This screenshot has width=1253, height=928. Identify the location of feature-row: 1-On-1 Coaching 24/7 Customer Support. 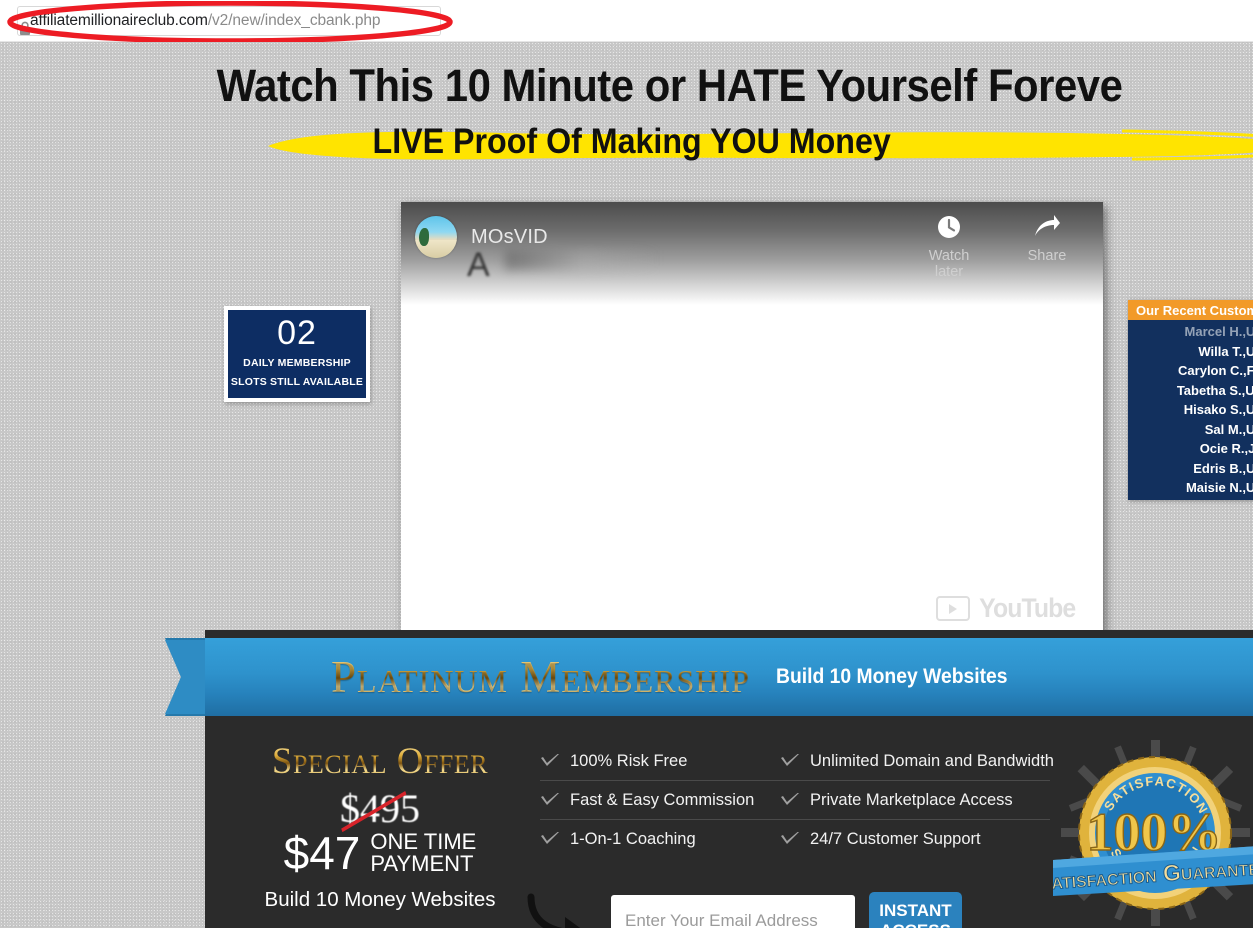
(795, 839).